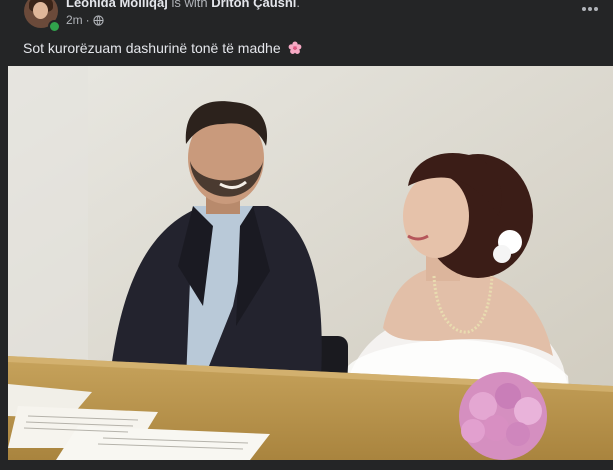  Describe the element at coordinates (189, 5) in the screenshot. I see `with-text: is with` at that location.